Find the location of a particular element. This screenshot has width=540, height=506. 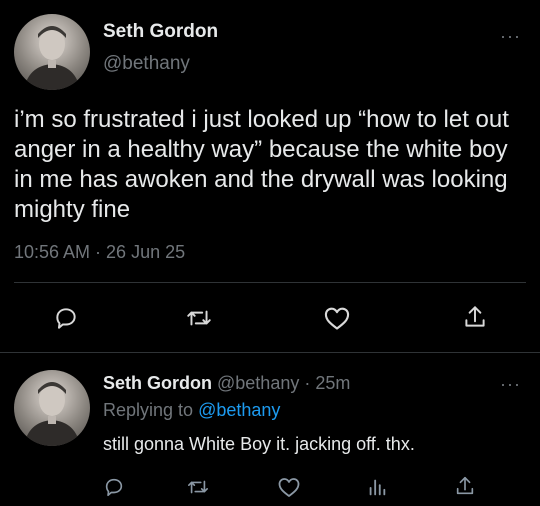

author-handle: @bethany is located at coordinates (146, 64).